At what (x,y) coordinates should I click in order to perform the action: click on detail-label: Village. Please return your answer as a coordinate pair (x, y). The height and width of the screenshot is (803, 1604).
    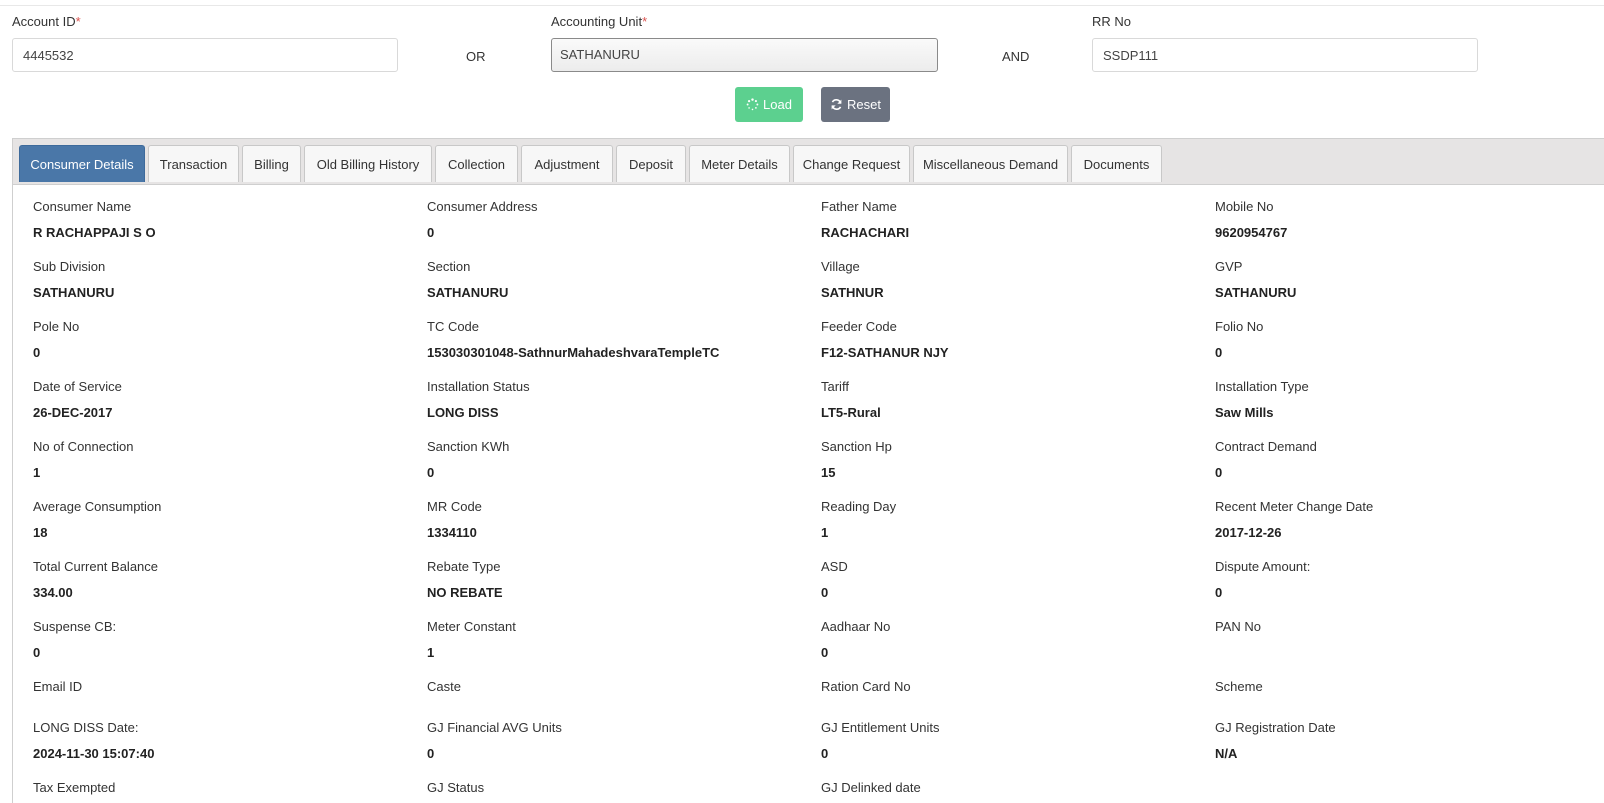
    Looking at the image, I should click on (840, 266).